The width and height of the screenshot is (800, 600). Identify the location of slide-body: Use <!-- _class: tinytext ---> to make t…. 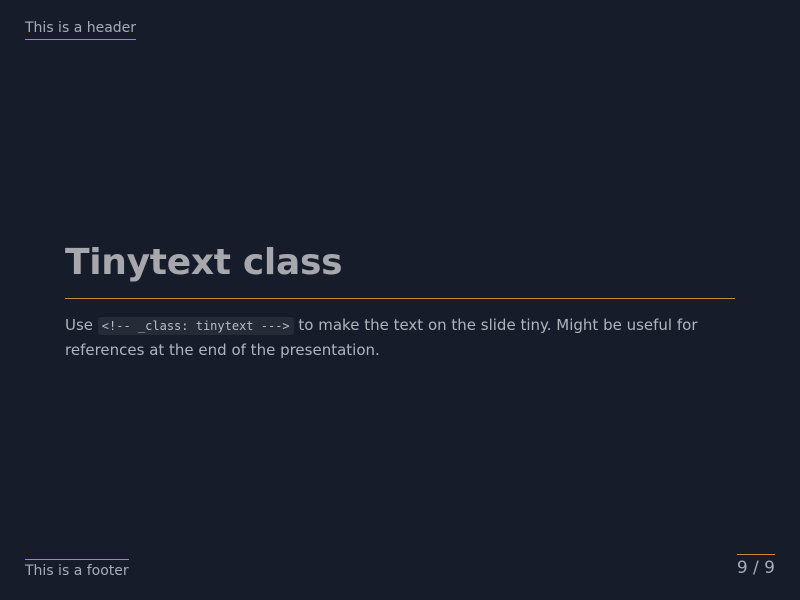
(400, 337).